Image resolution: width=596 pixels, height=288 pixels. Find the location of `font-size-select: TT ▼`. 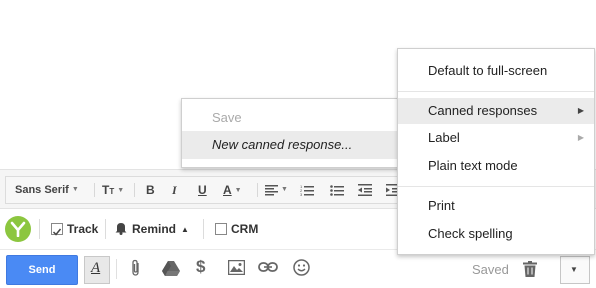

font-size-select: TT ▼ is located at coordinates (113, 190).